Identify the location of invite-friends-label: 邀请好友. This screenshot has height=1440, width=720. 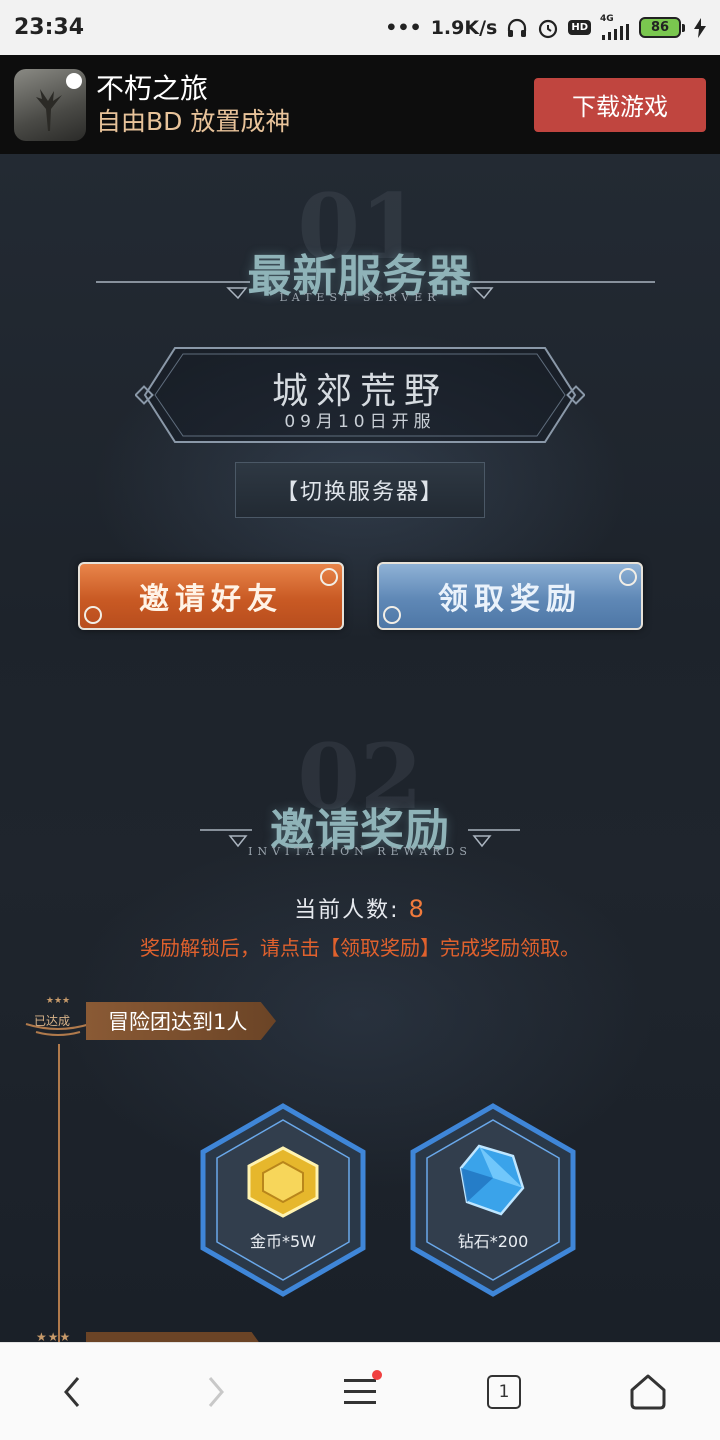
(211, 599).